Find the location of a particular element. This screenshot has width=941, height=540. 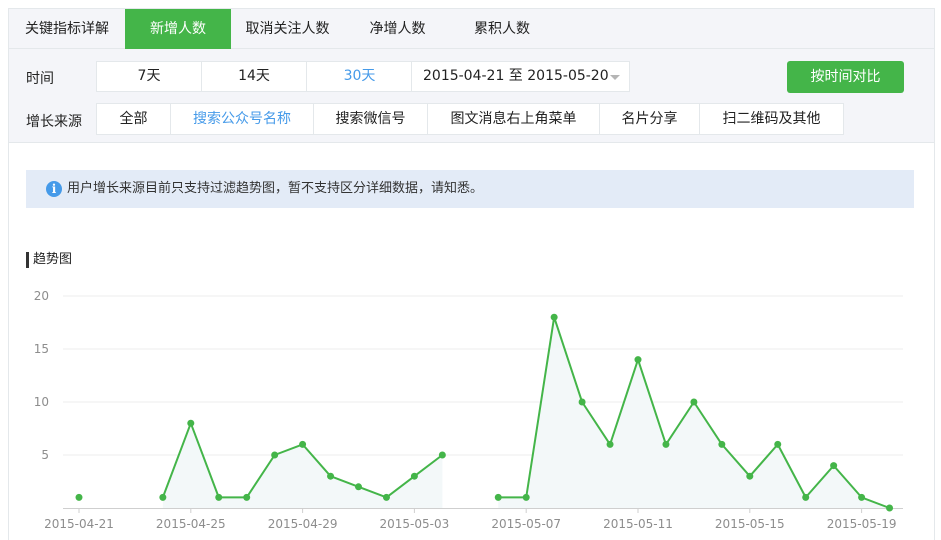

x-tick-label: 2015-05-03 is located at coordinates (415, 524).